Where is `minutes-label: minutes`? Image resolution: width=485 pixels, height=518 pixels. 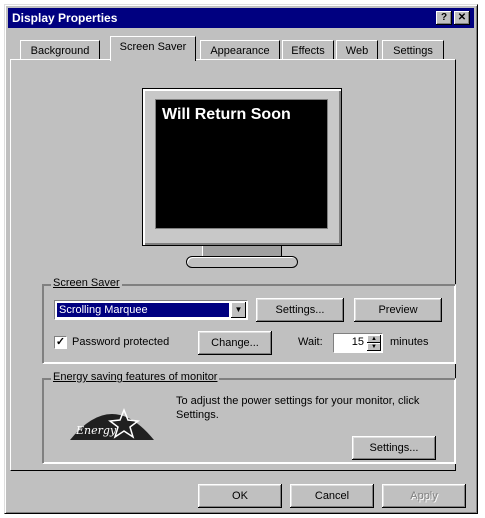 minutes-label: minutes is located at coordinates (409, 342).